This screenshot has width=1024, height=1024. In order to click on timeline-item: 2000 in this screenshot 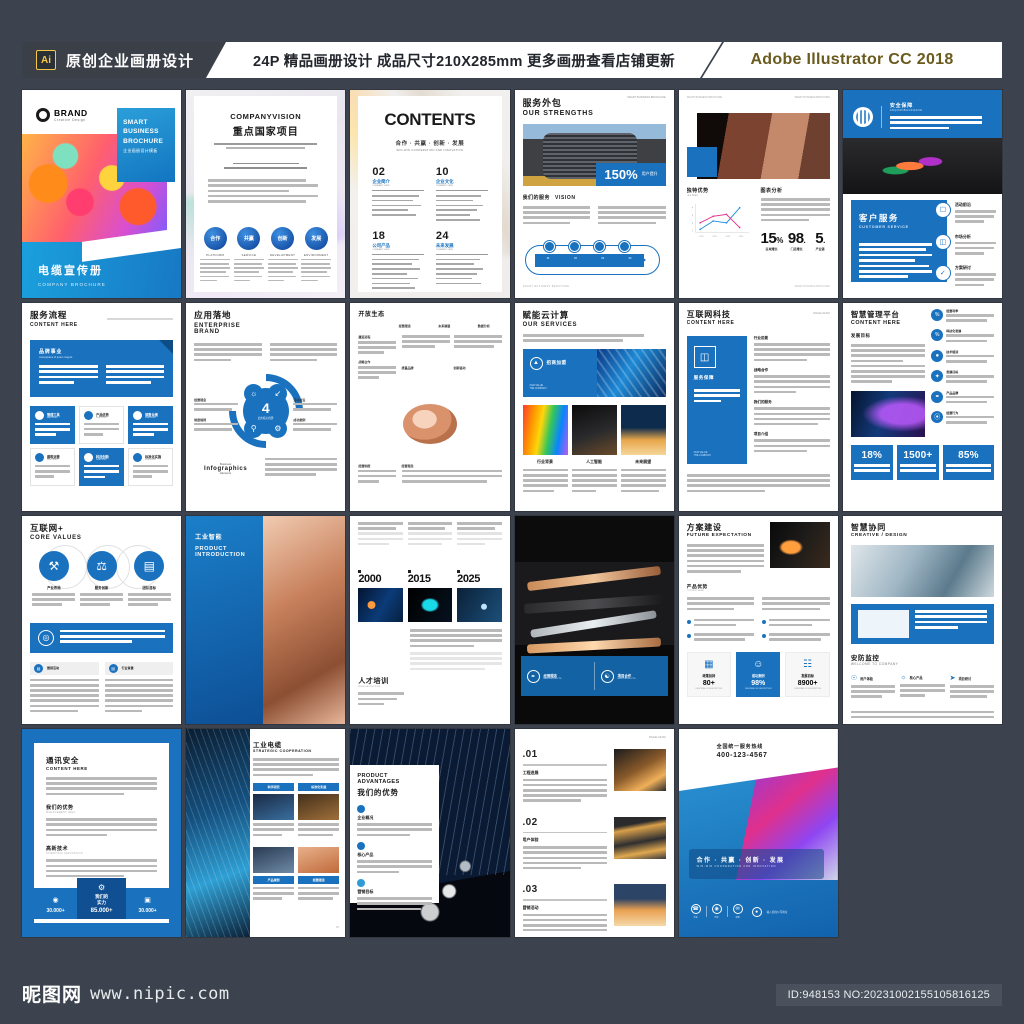, I will do `click(380, 595)`.